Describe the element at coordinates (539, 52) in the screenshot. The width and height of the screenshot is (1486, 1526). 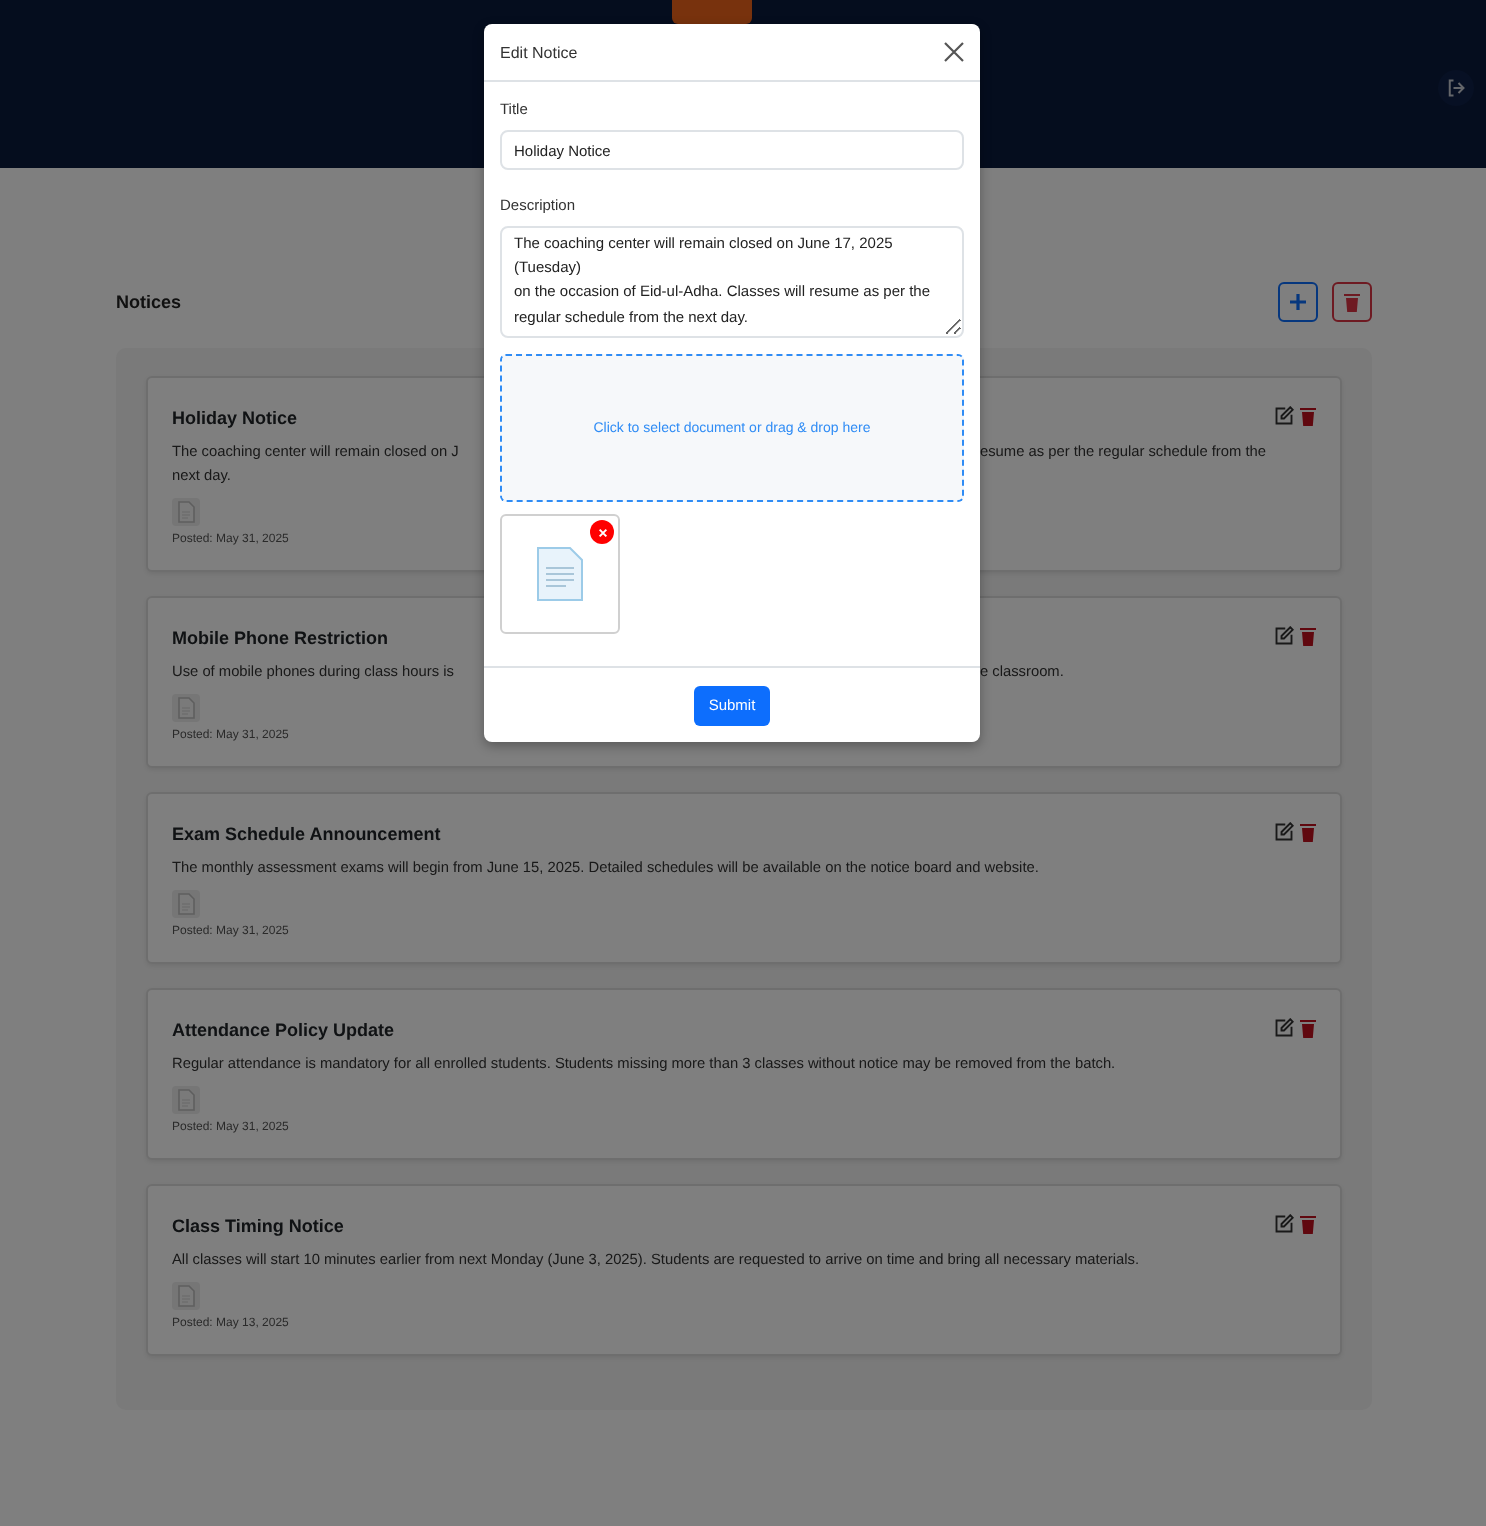
I see `dialog-title: Edit Notice` at that location.